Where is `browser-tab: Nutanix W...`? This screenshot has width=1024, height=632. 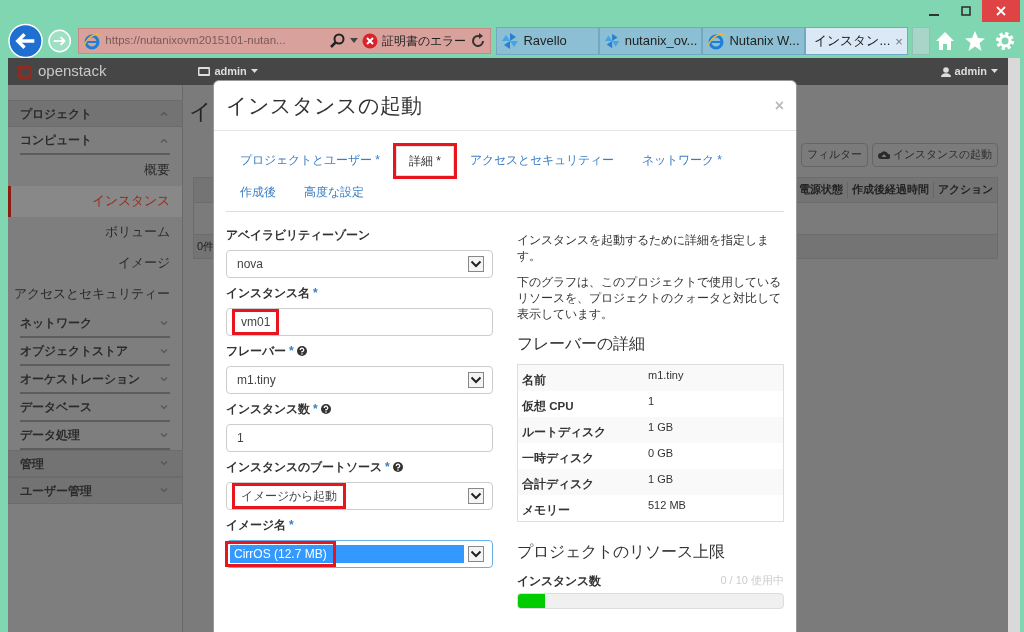 browser-tab: Nutanix W... is located at coordinates (754, 41).